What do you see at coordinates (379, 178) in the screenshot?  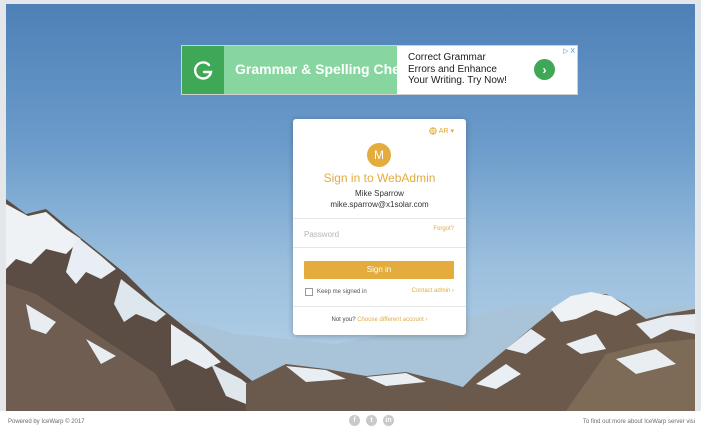 I see `page-title: Sign in to WebAdmin` at bounding box center [379, 178].